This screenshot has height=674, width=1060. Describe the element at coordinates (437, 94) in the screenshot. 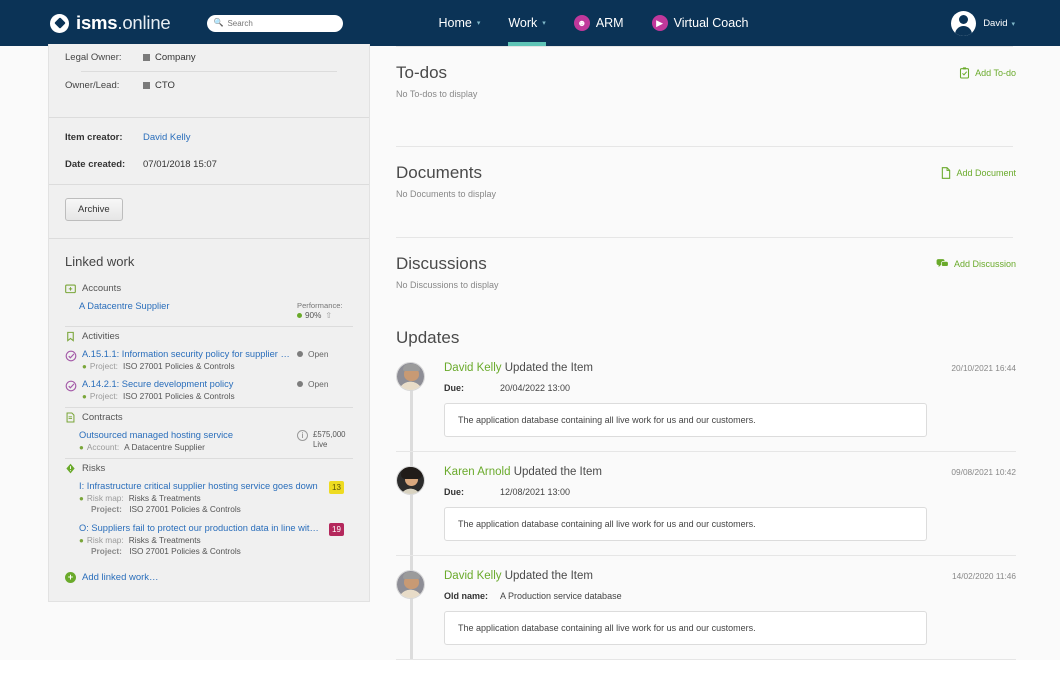

I see `section-empty-text: No To-dos to display` at that location.